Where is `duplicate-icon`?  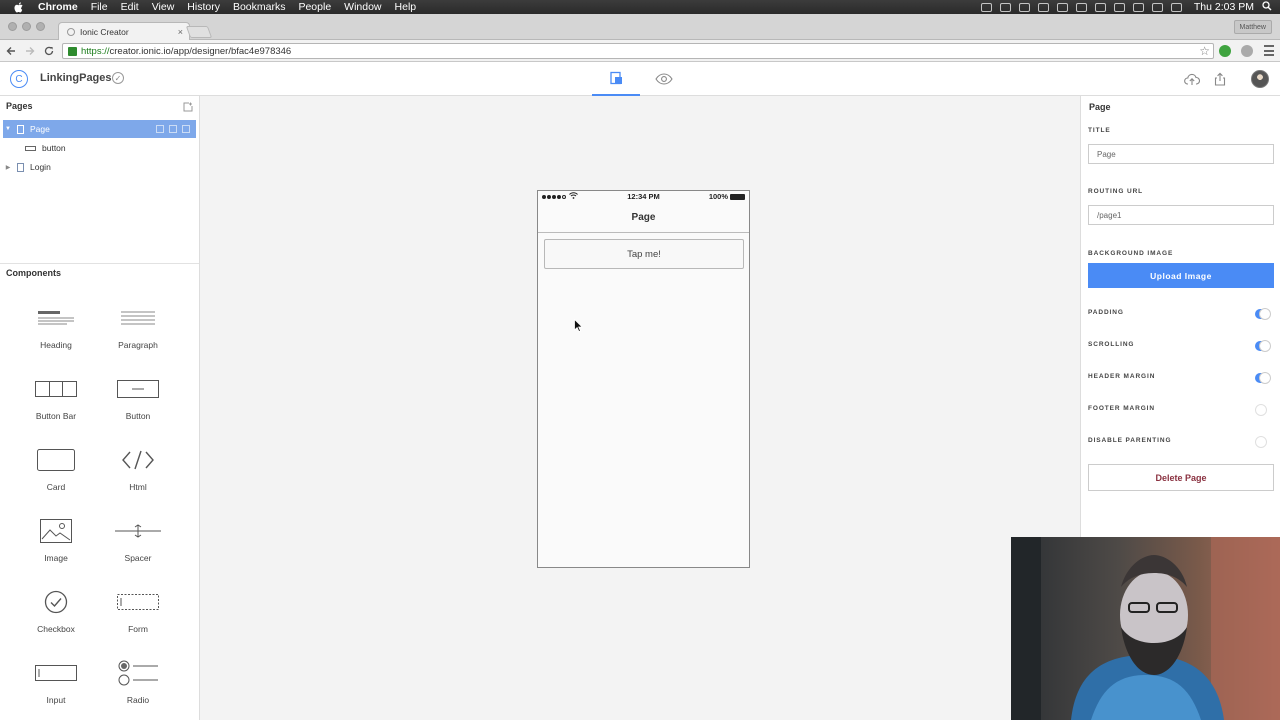 duplicate-icon is located at coordinates (173, 129).